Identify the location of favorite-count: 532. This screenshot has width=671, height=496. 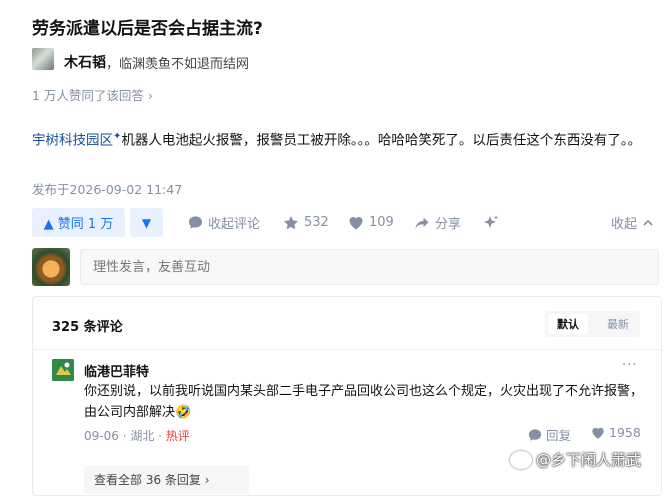
(316, 222).